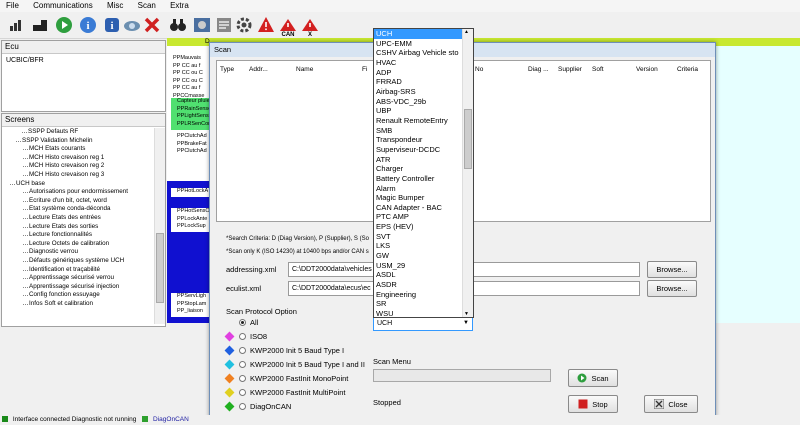 Image resolution: width=800 pixels, height=425 pixels. I want to click on tree-item: Infos Soft et calibration, so click(88, 304).